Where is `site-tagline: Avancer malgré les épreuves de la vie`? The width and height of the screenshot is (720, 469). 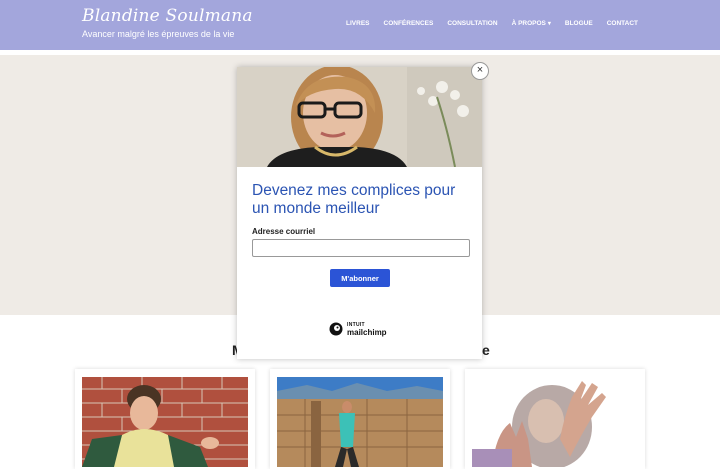 site-tagline: Avancer malgré les épreuves de la vie is located at coordinates (158, 34).